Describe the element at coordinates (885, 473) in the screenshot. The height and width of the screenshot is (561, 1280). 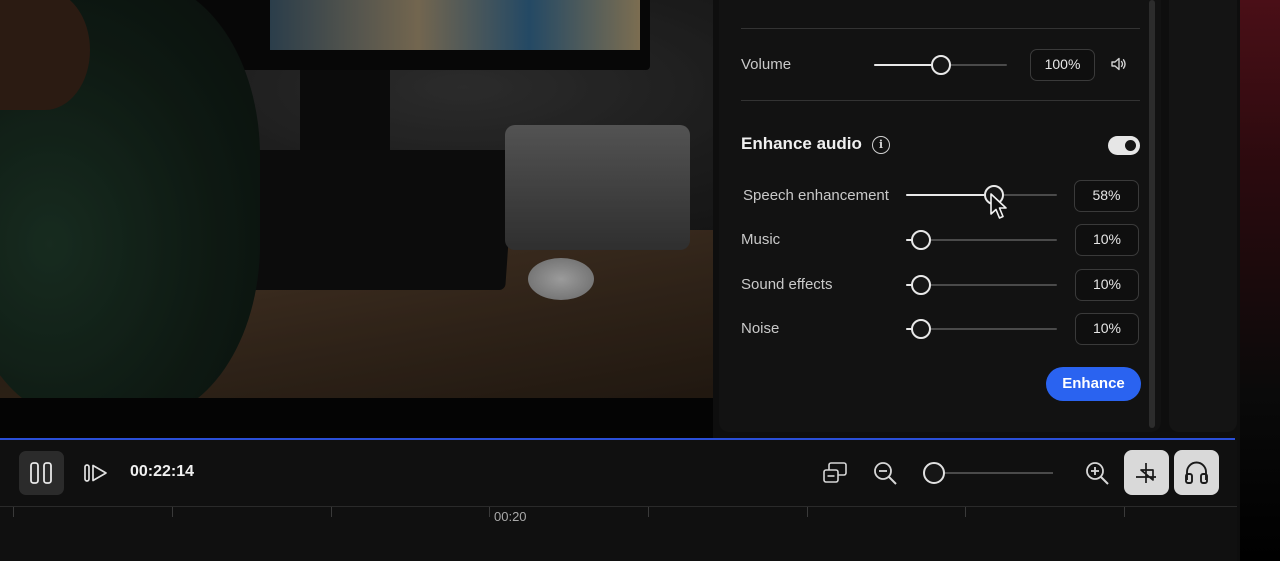
I see `zoom-out-icon` at that location.